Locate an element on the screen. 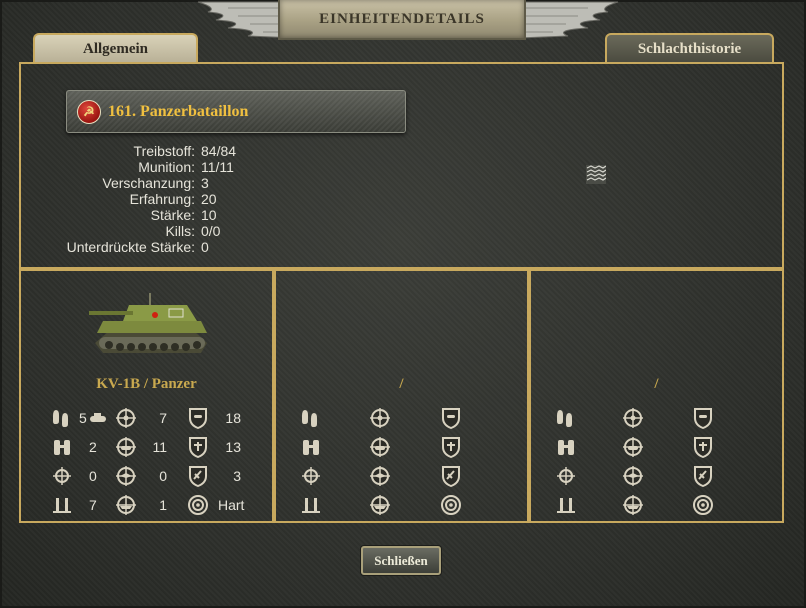  stat-label: Verschanzung: is located at coordinates (148, 183).